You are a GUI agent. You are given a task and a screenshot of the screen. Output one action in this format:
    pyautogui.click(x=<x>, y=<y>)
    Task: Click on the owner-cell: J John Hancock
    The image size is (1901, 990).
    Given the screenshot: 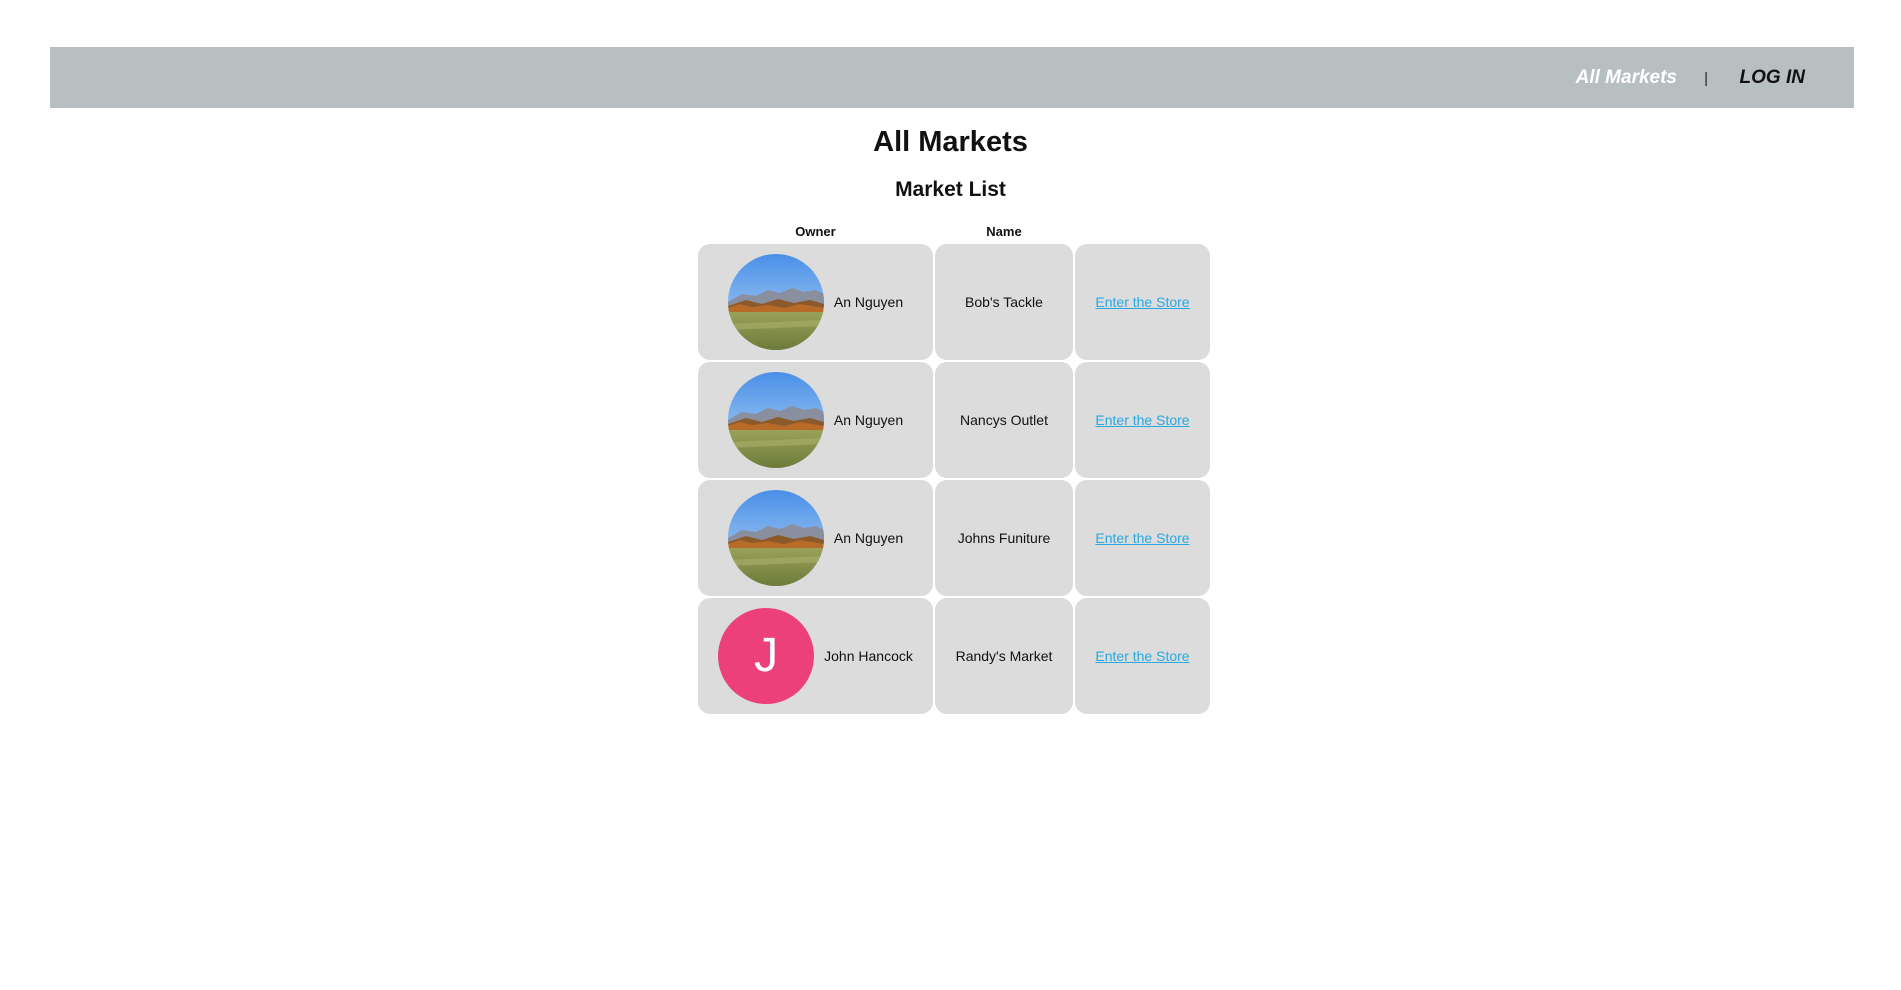 What is the action you would take?
    pyautogui.click(x=815, y=656)
    